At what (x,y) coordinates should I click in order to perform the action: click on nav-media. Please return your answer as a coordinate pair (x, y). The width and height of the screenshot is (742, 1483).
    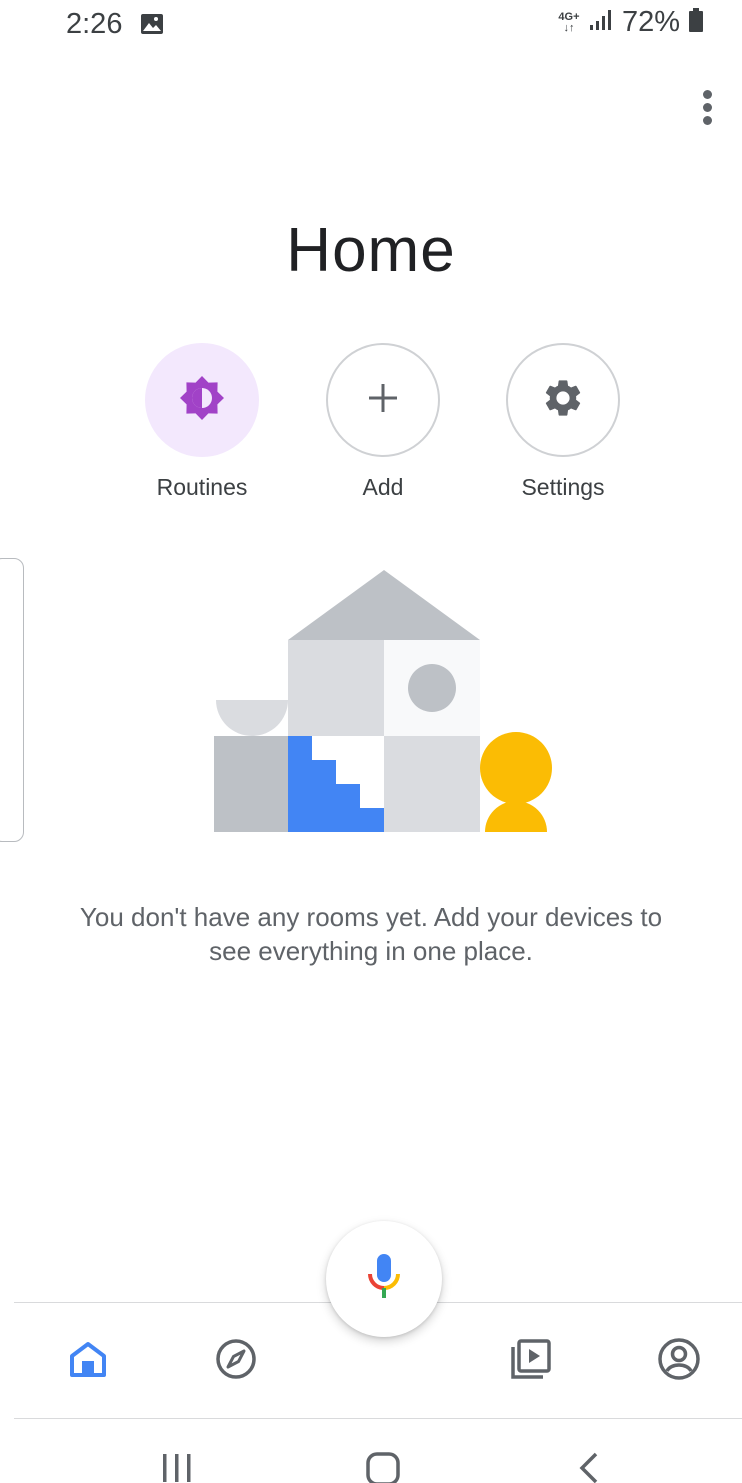
    Looking at the image, I should click on (531, 1361).